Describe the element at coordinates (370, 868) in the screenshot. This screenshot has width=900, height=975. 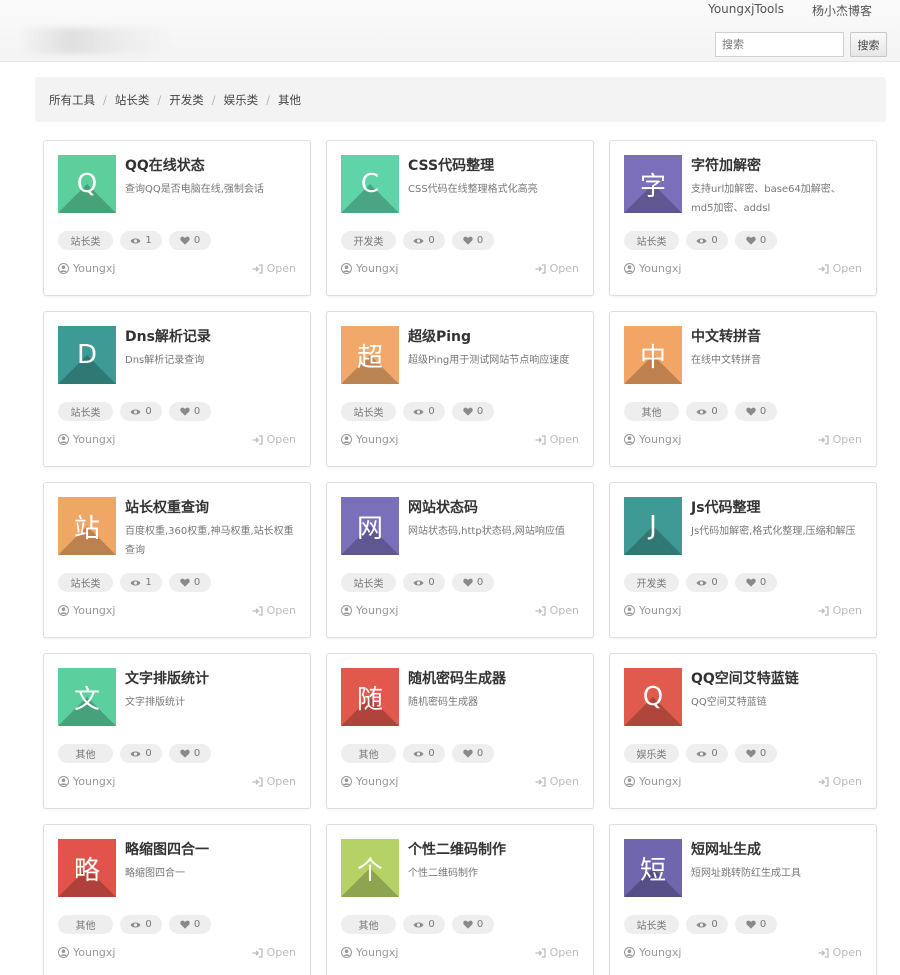
I see `tool-icon-tile: 个` at that location.